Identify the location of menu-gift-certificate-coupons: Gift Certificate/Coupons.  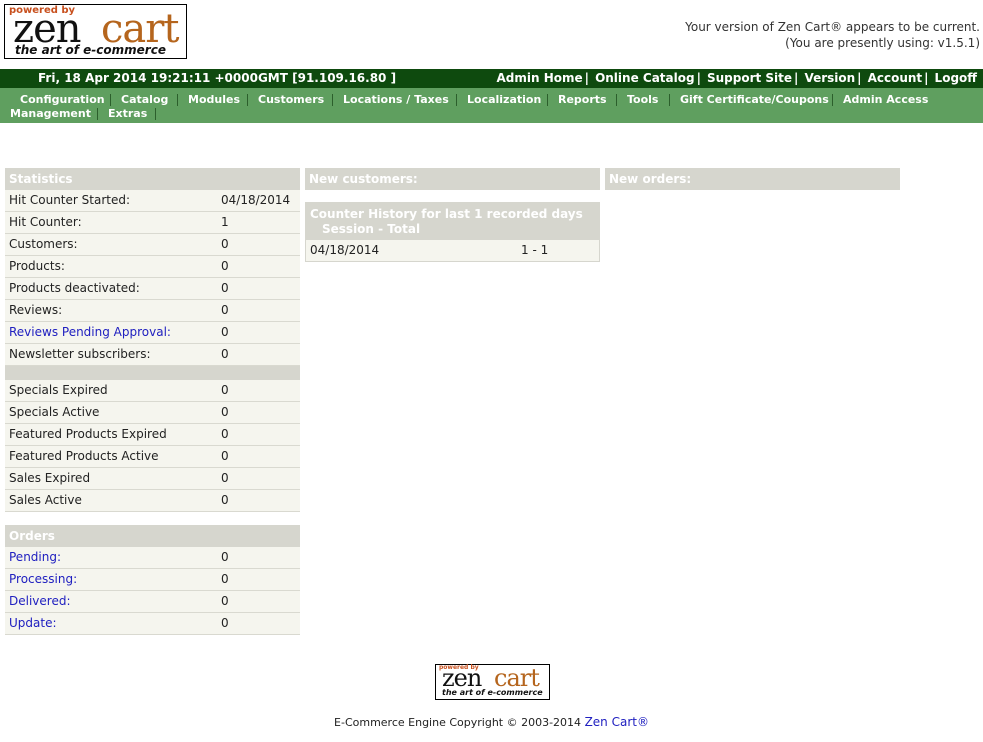
(754, 100).